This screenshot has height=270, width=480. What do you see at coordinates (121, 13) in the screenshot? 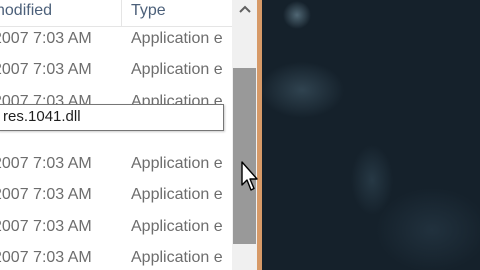
I see `column-divider` at bounding box center [121, 13].